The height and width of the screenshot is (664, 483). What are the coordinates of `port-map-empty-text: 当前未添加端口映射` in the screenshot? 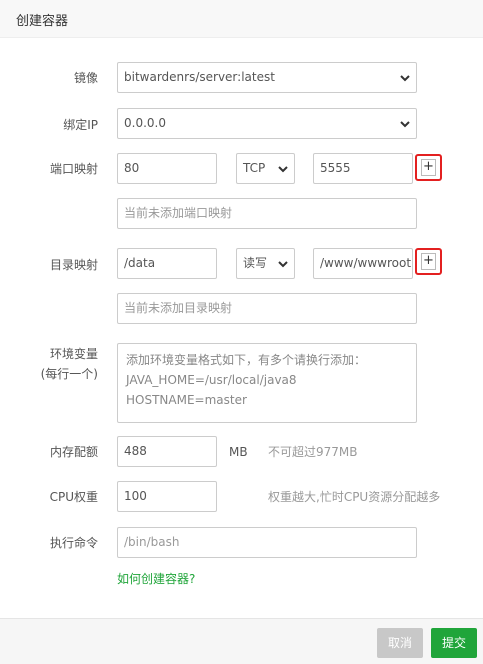 It's located at (178, 213).